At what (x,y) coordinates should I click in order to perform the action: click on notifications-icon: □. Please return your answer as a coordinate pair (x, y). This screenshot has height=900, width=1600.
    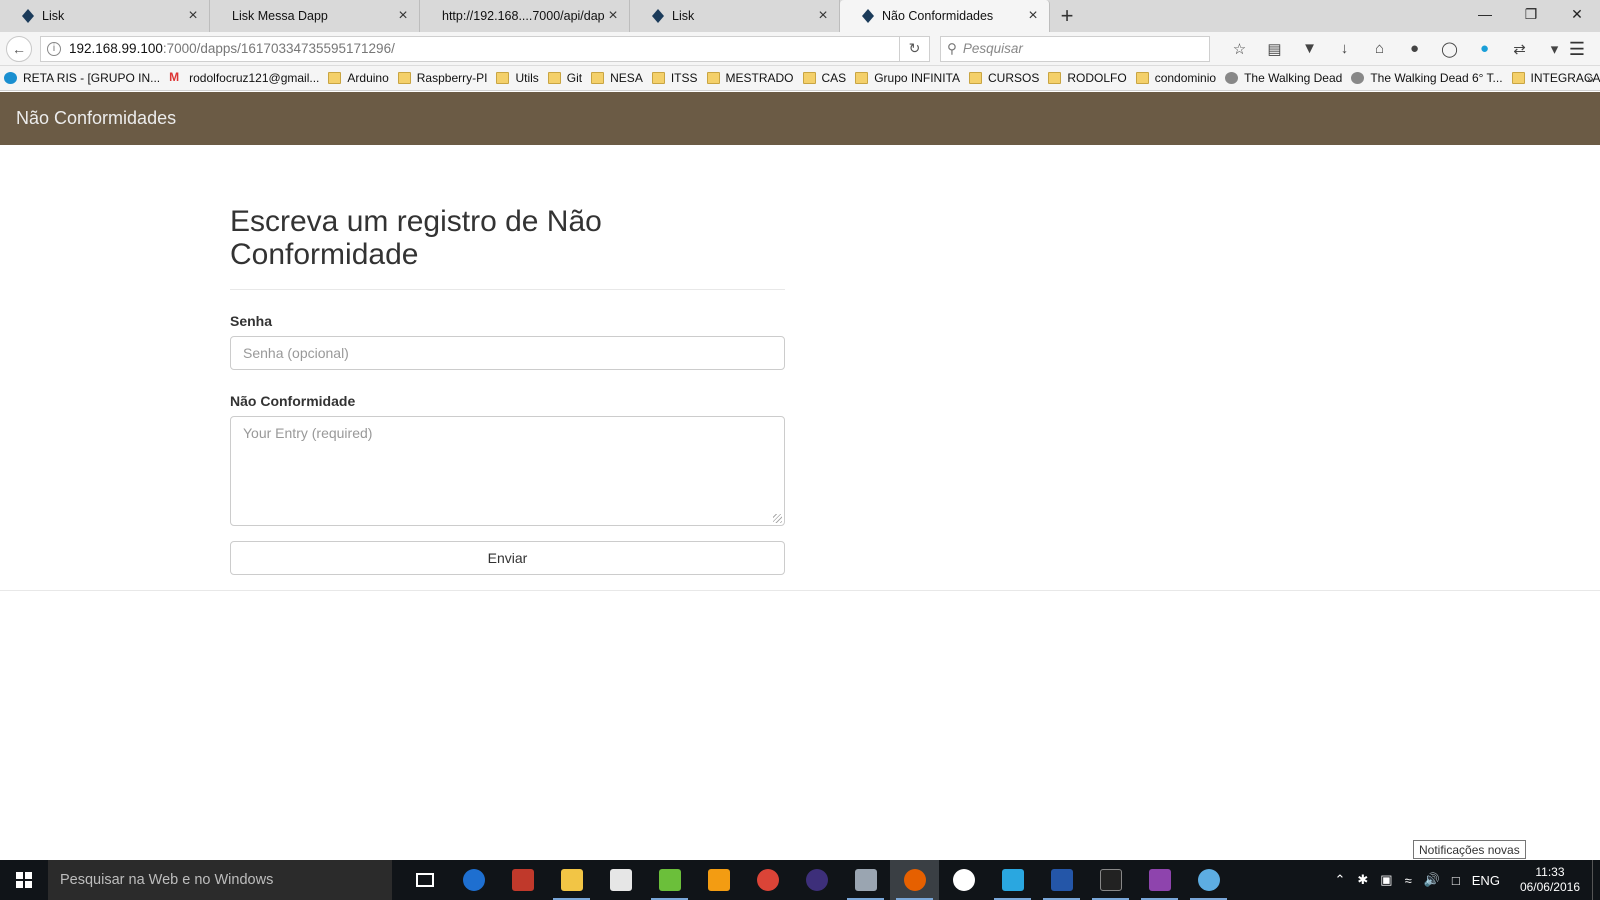
    Looking at the image, I should click on (1456, 880).